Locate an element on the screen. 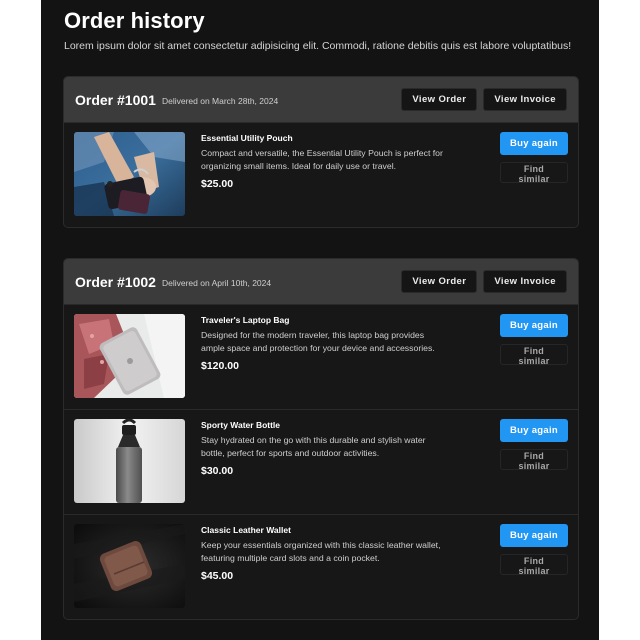 Image resolution: width=640 pixels, height=640 pixels. item-name: Sporty Water Bottle is located at coordinates (241, 425).